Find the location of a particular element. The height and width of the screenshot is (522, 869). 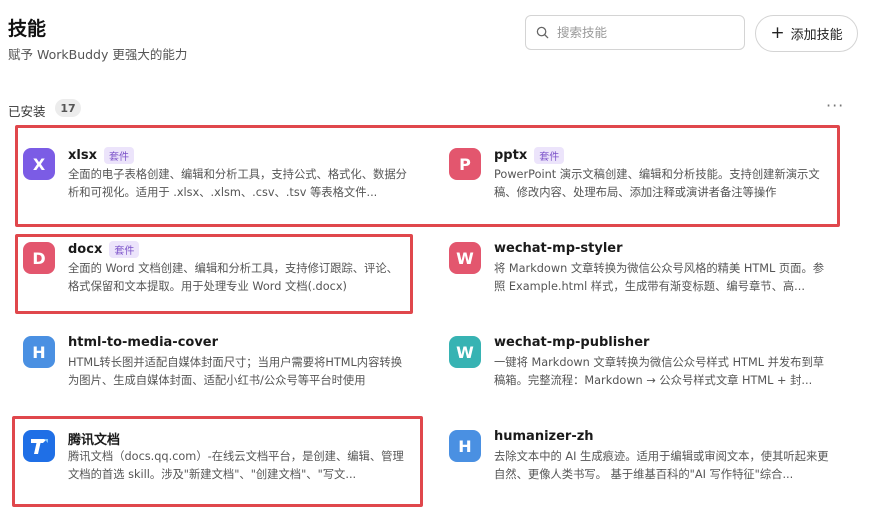

search-input is located at coordinates (642, 32).